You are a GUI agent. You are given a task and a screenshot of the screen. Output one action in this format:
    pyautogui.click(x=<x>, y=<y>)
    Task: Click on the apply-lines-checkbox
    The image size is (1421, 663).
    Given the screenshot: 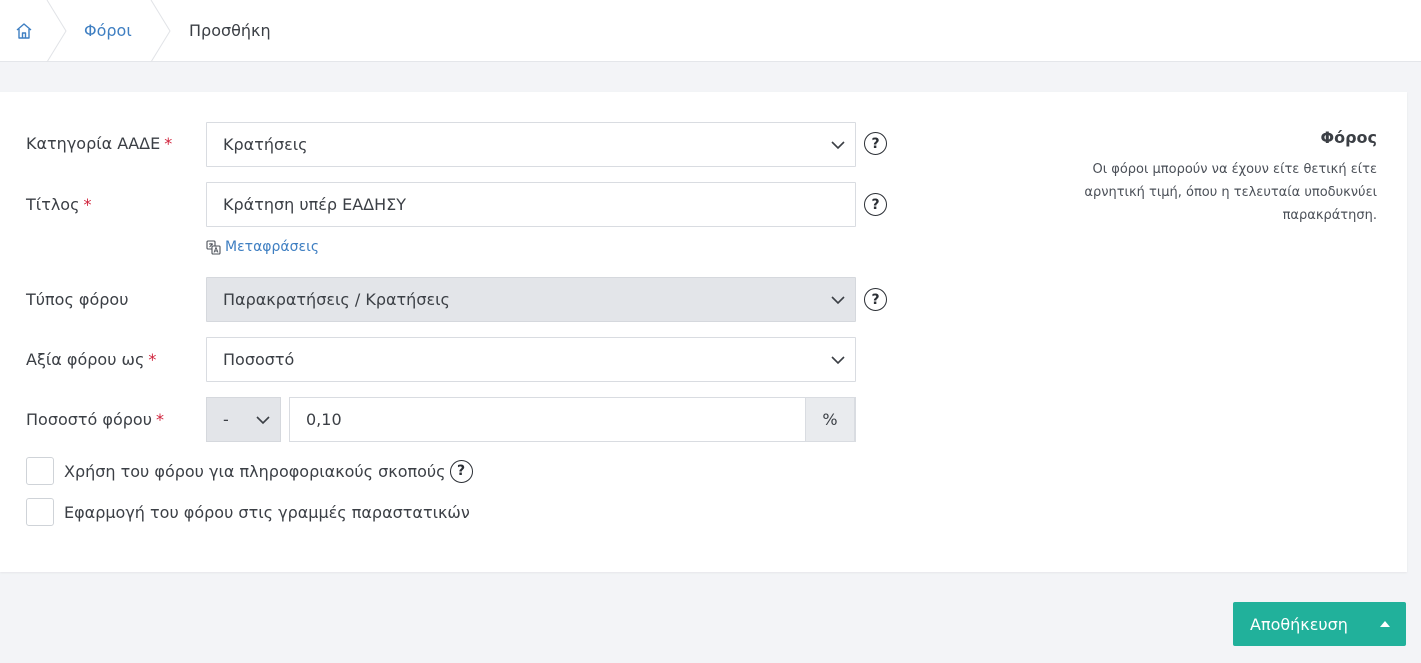 What is the action you would take?
    pyautogui.click(x=40, y=512)
    